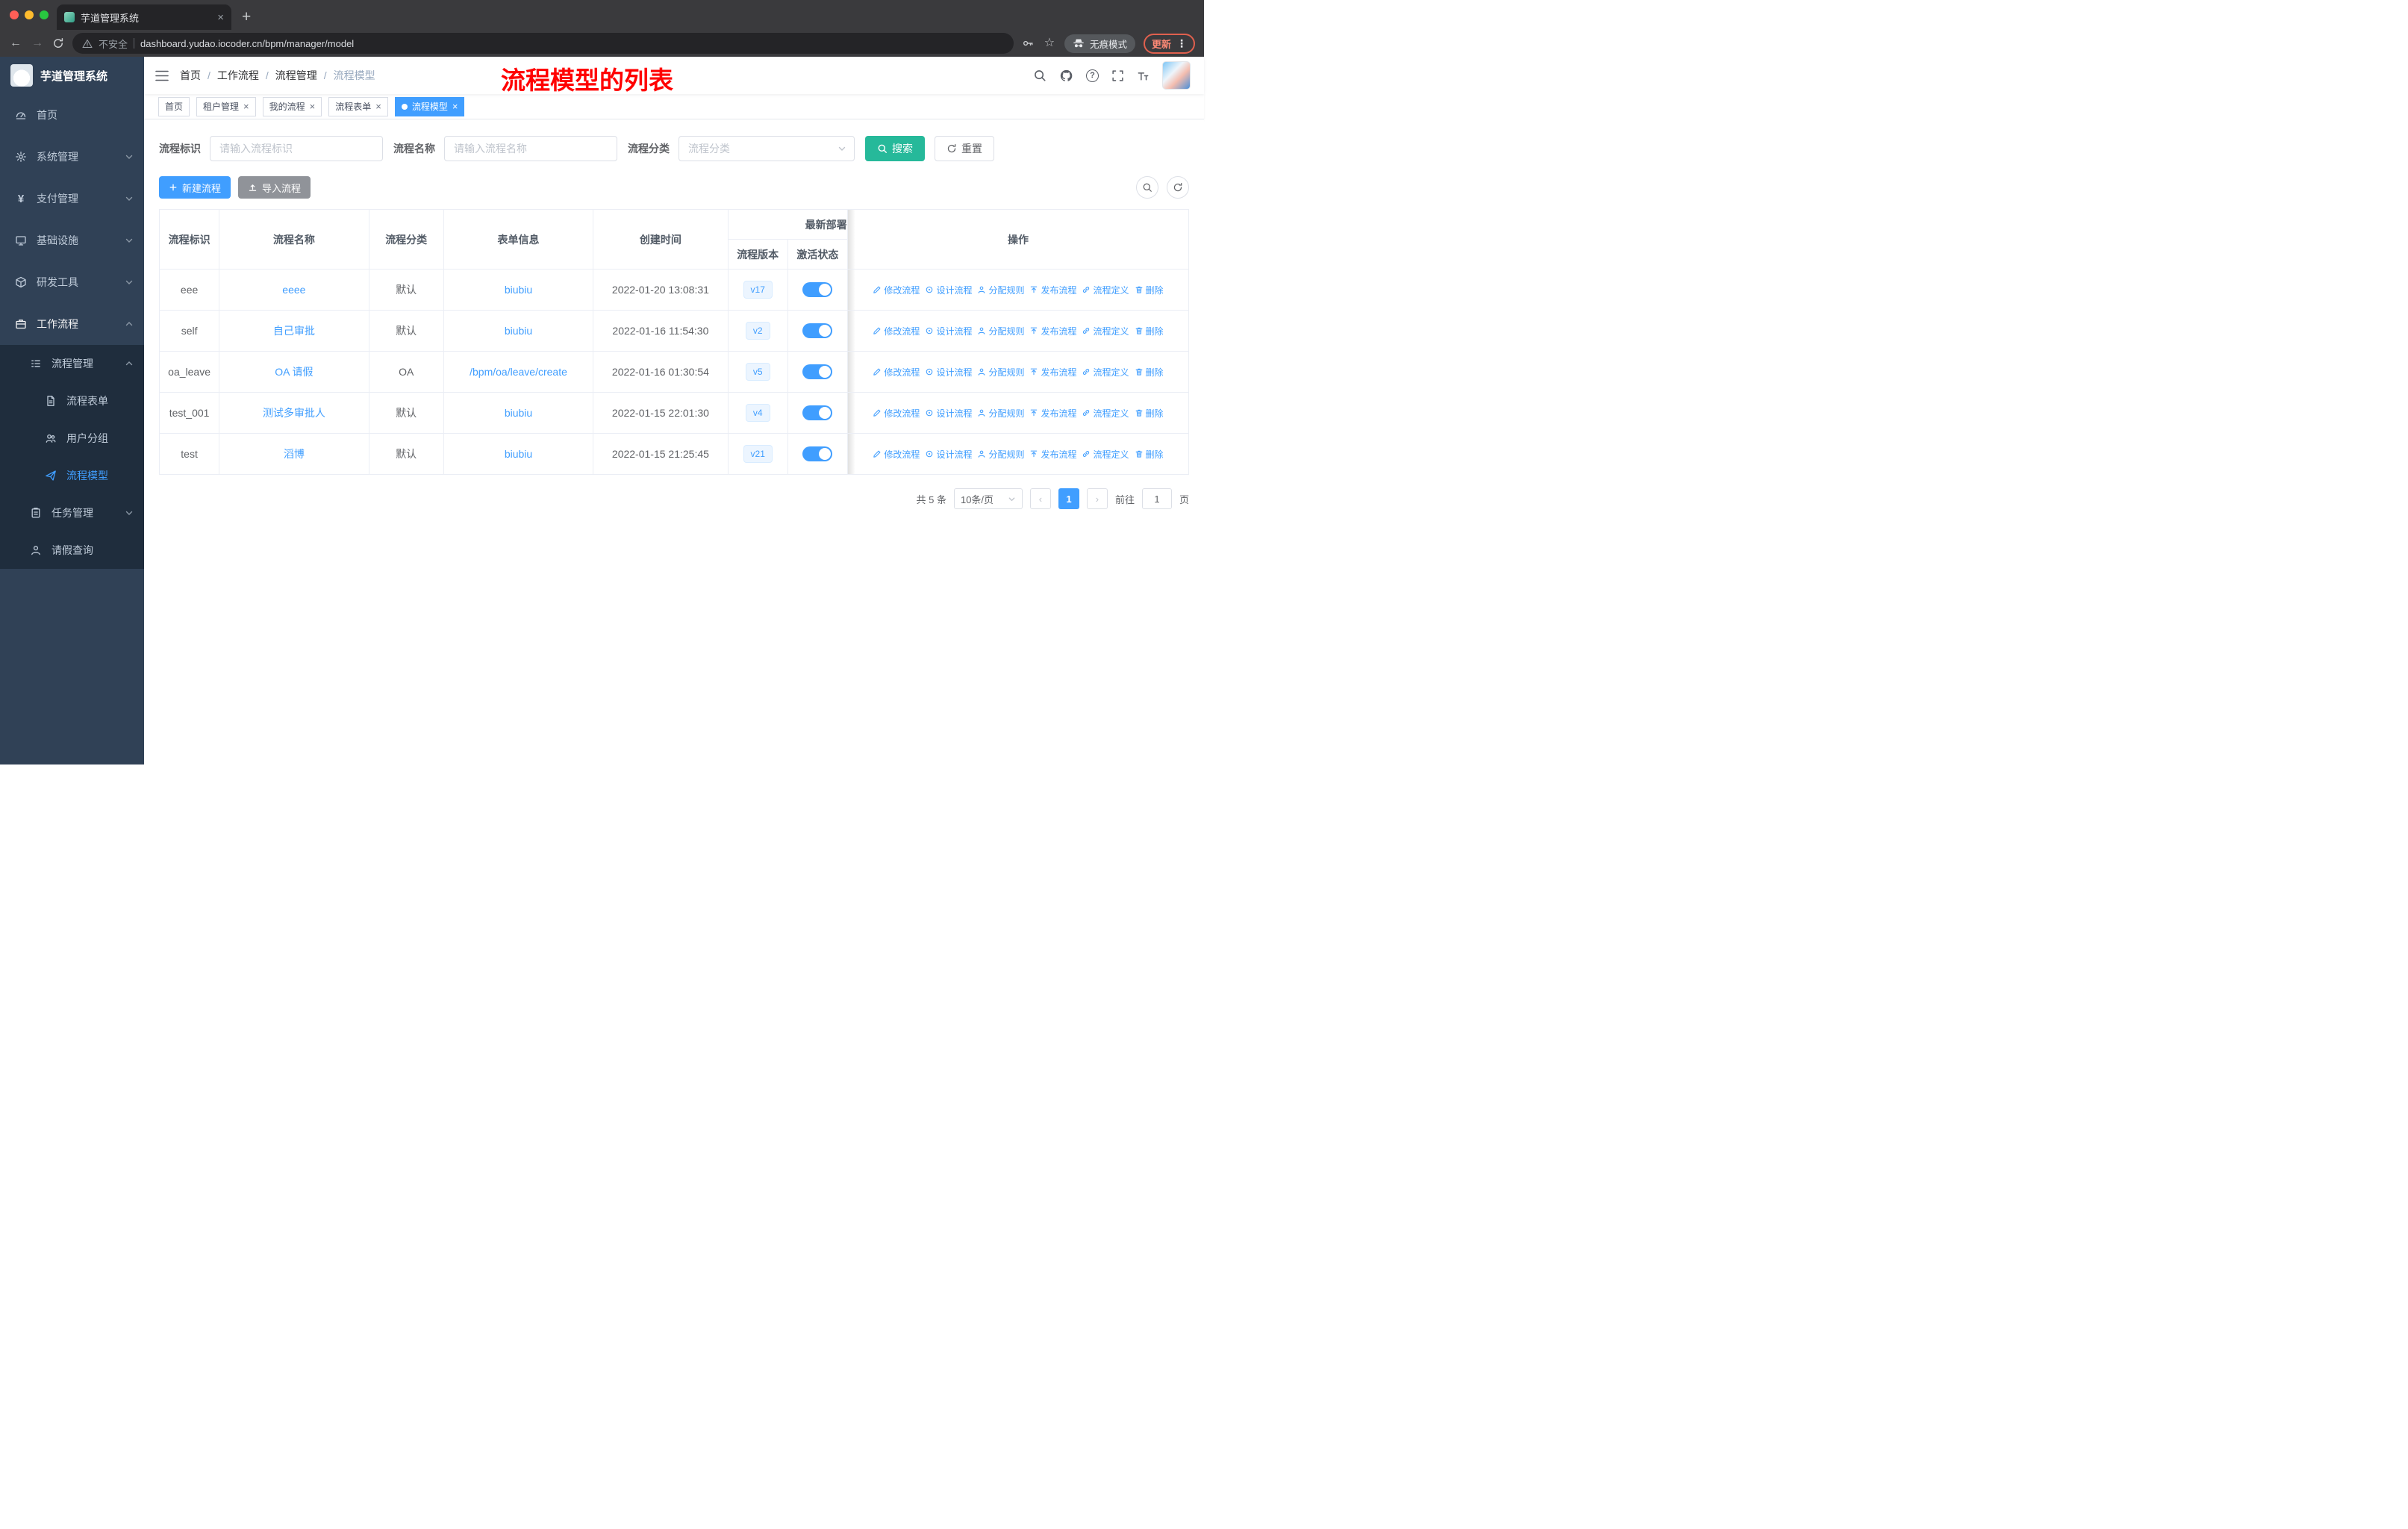 The height and width of the screenshot is (1529, 2408). I want to click on version-badge: v21, so click(758, 454).